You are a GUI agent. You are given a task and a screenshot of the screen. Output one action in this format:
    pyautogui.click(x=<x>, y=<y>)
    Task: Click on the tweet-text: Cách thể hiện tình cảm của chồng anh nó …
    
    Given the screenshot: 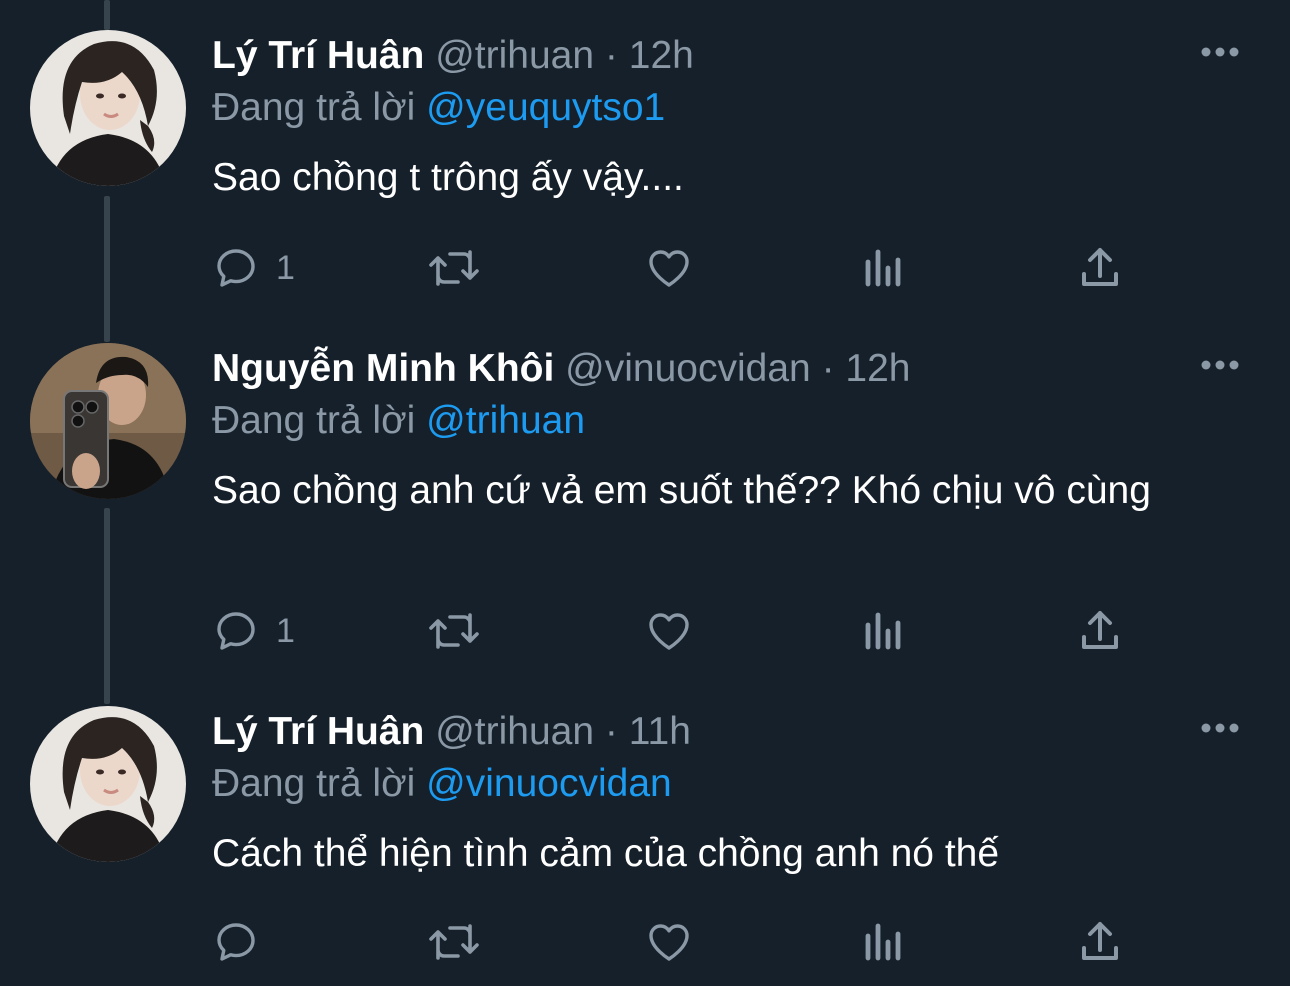 What is the action you would take?
    pyautogui.click(x=606, y=853)
    